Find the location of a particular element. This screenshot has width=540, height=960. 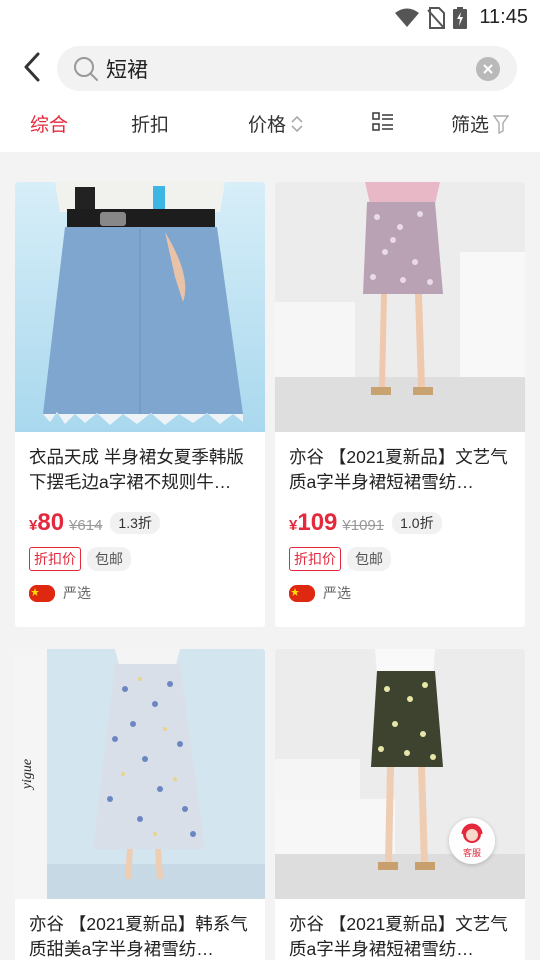

customer-service-label: 客服 is located at coordinates (471, 853).